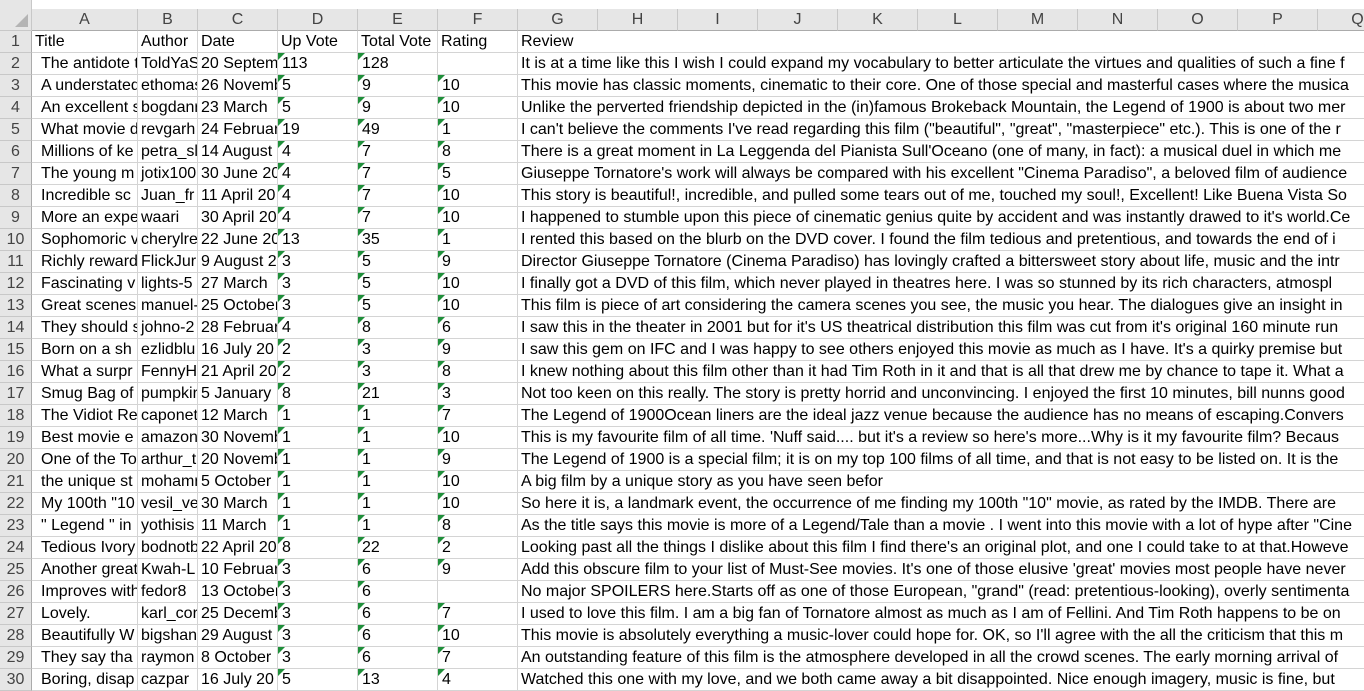 The height and width of the screenshot is (691, 1364). Describe the element at coordinates (1278, 20) in the screenshot. I see `column-header-p: P` at that location.